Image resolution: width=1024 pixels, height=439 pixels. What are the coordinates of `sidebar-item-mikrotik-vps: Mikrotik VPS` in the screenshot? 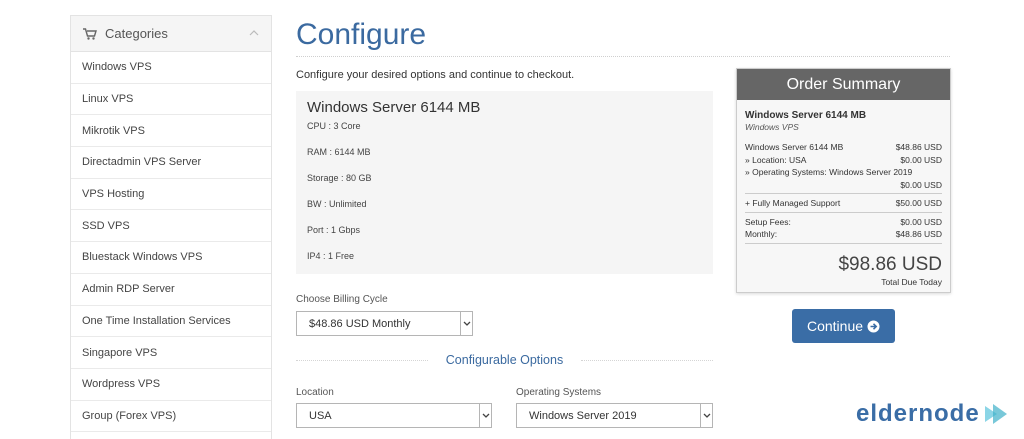 It's located at (171, 131).